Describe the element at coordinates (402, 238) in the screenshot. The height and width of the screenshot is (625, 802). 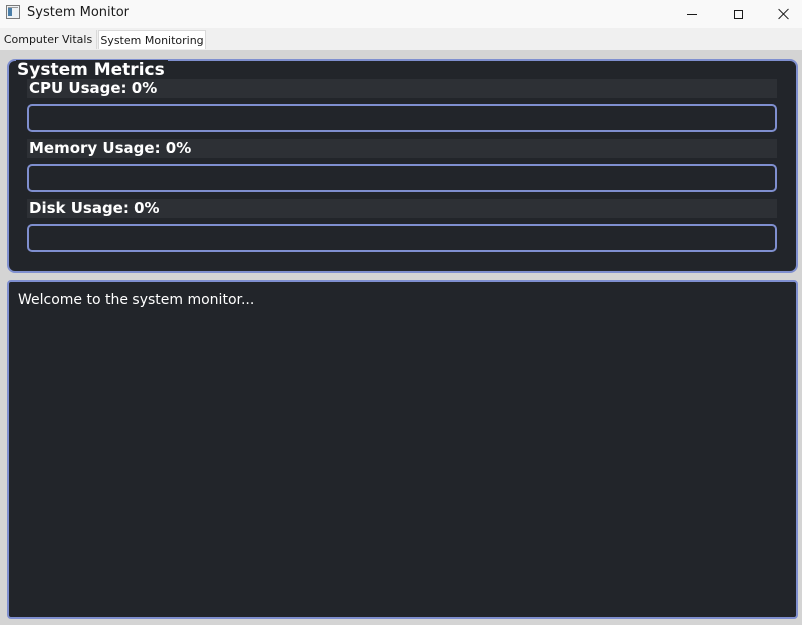
I see `disk-usage-progress-bar` at that location.